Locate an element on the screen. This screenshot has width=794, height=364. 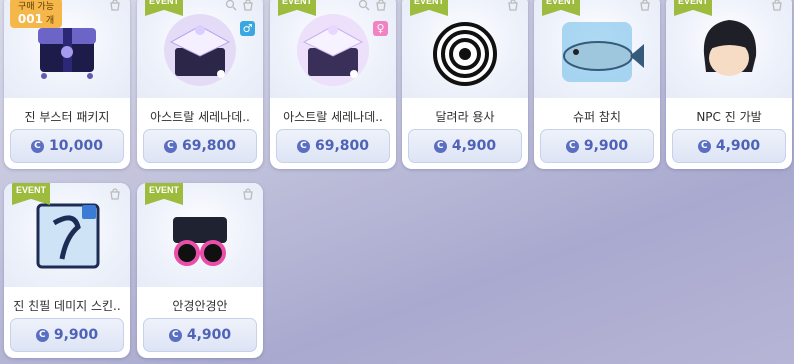
product-card: EVENT NPC 진 가발 C 4,900 is located at coordinates (729, 84).